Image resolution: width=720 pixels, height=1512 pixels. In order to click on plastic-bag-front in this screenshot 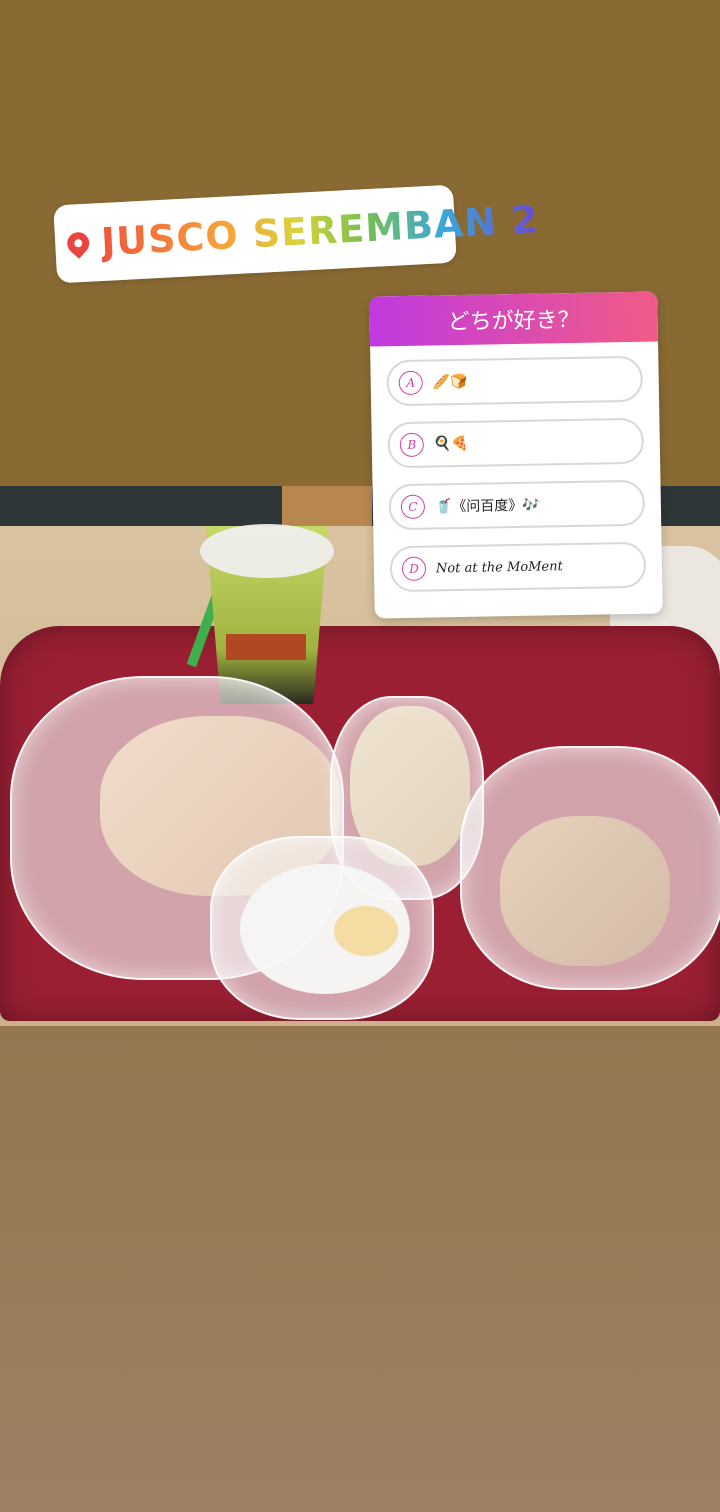, I will do `click(322, 928)`.